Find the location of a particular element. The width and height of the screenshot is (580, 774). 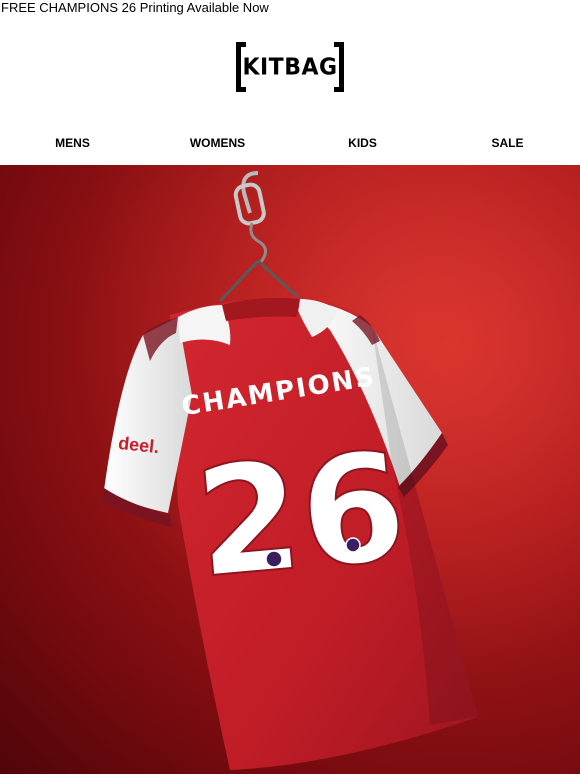

kitbag-logo: KITBAG is located at coordinates (290, 67).